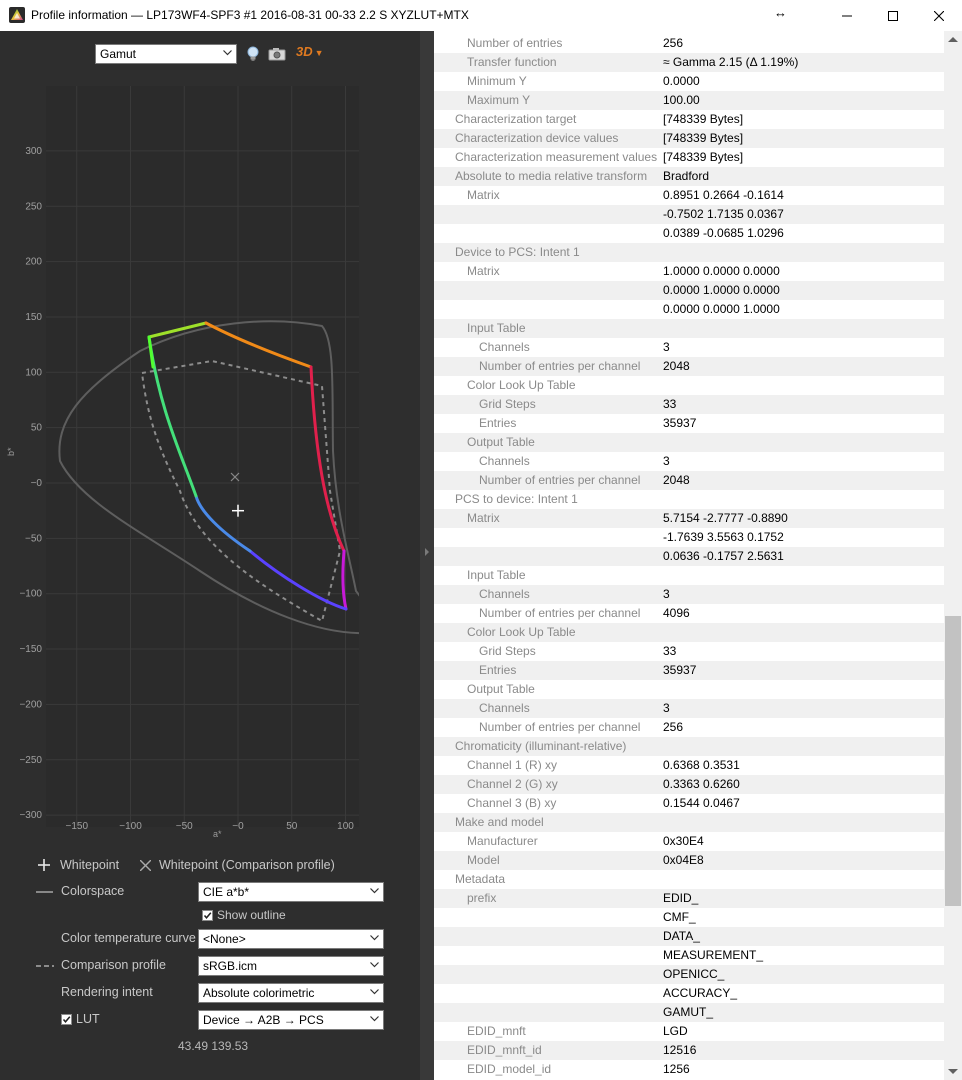 Image resolution: width=962 pixels, height=1080 pixels. What do you see at coordinates (502, 841) in the screenshot?
I see `row-key: Manufacturer` at bounding box center [502, 841].